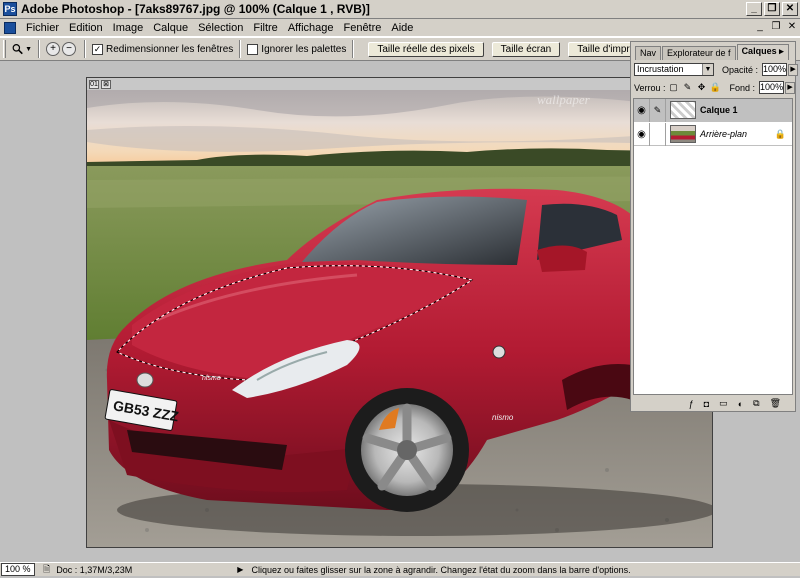  Describe the element at coordinates (660, 69) in the screenshot. I see `blend-mode-value: Incrustation` at that location.